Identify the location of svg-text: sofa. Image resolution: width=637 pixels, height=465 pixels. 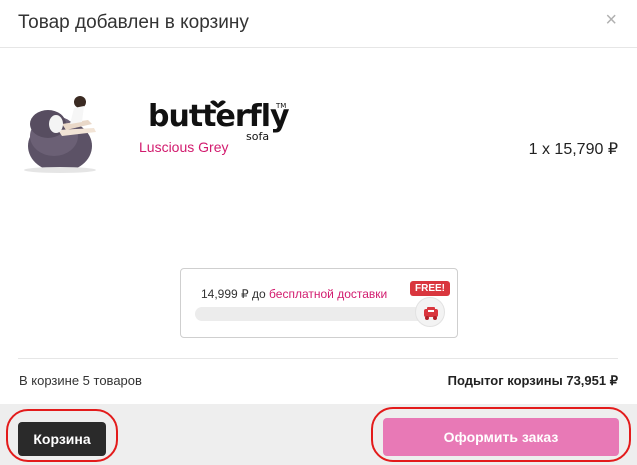
(257, 136).